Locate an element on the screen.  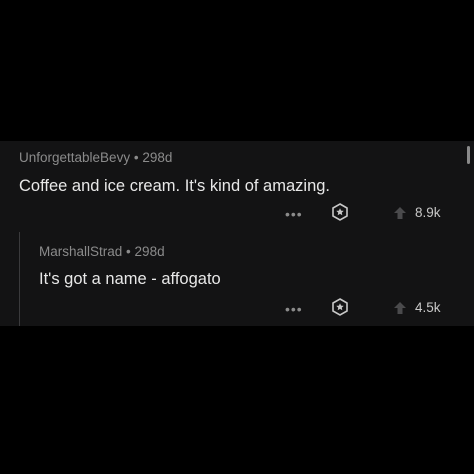
reply-meta: MarshallStrad • 298d is located at coordinates (102, 251).